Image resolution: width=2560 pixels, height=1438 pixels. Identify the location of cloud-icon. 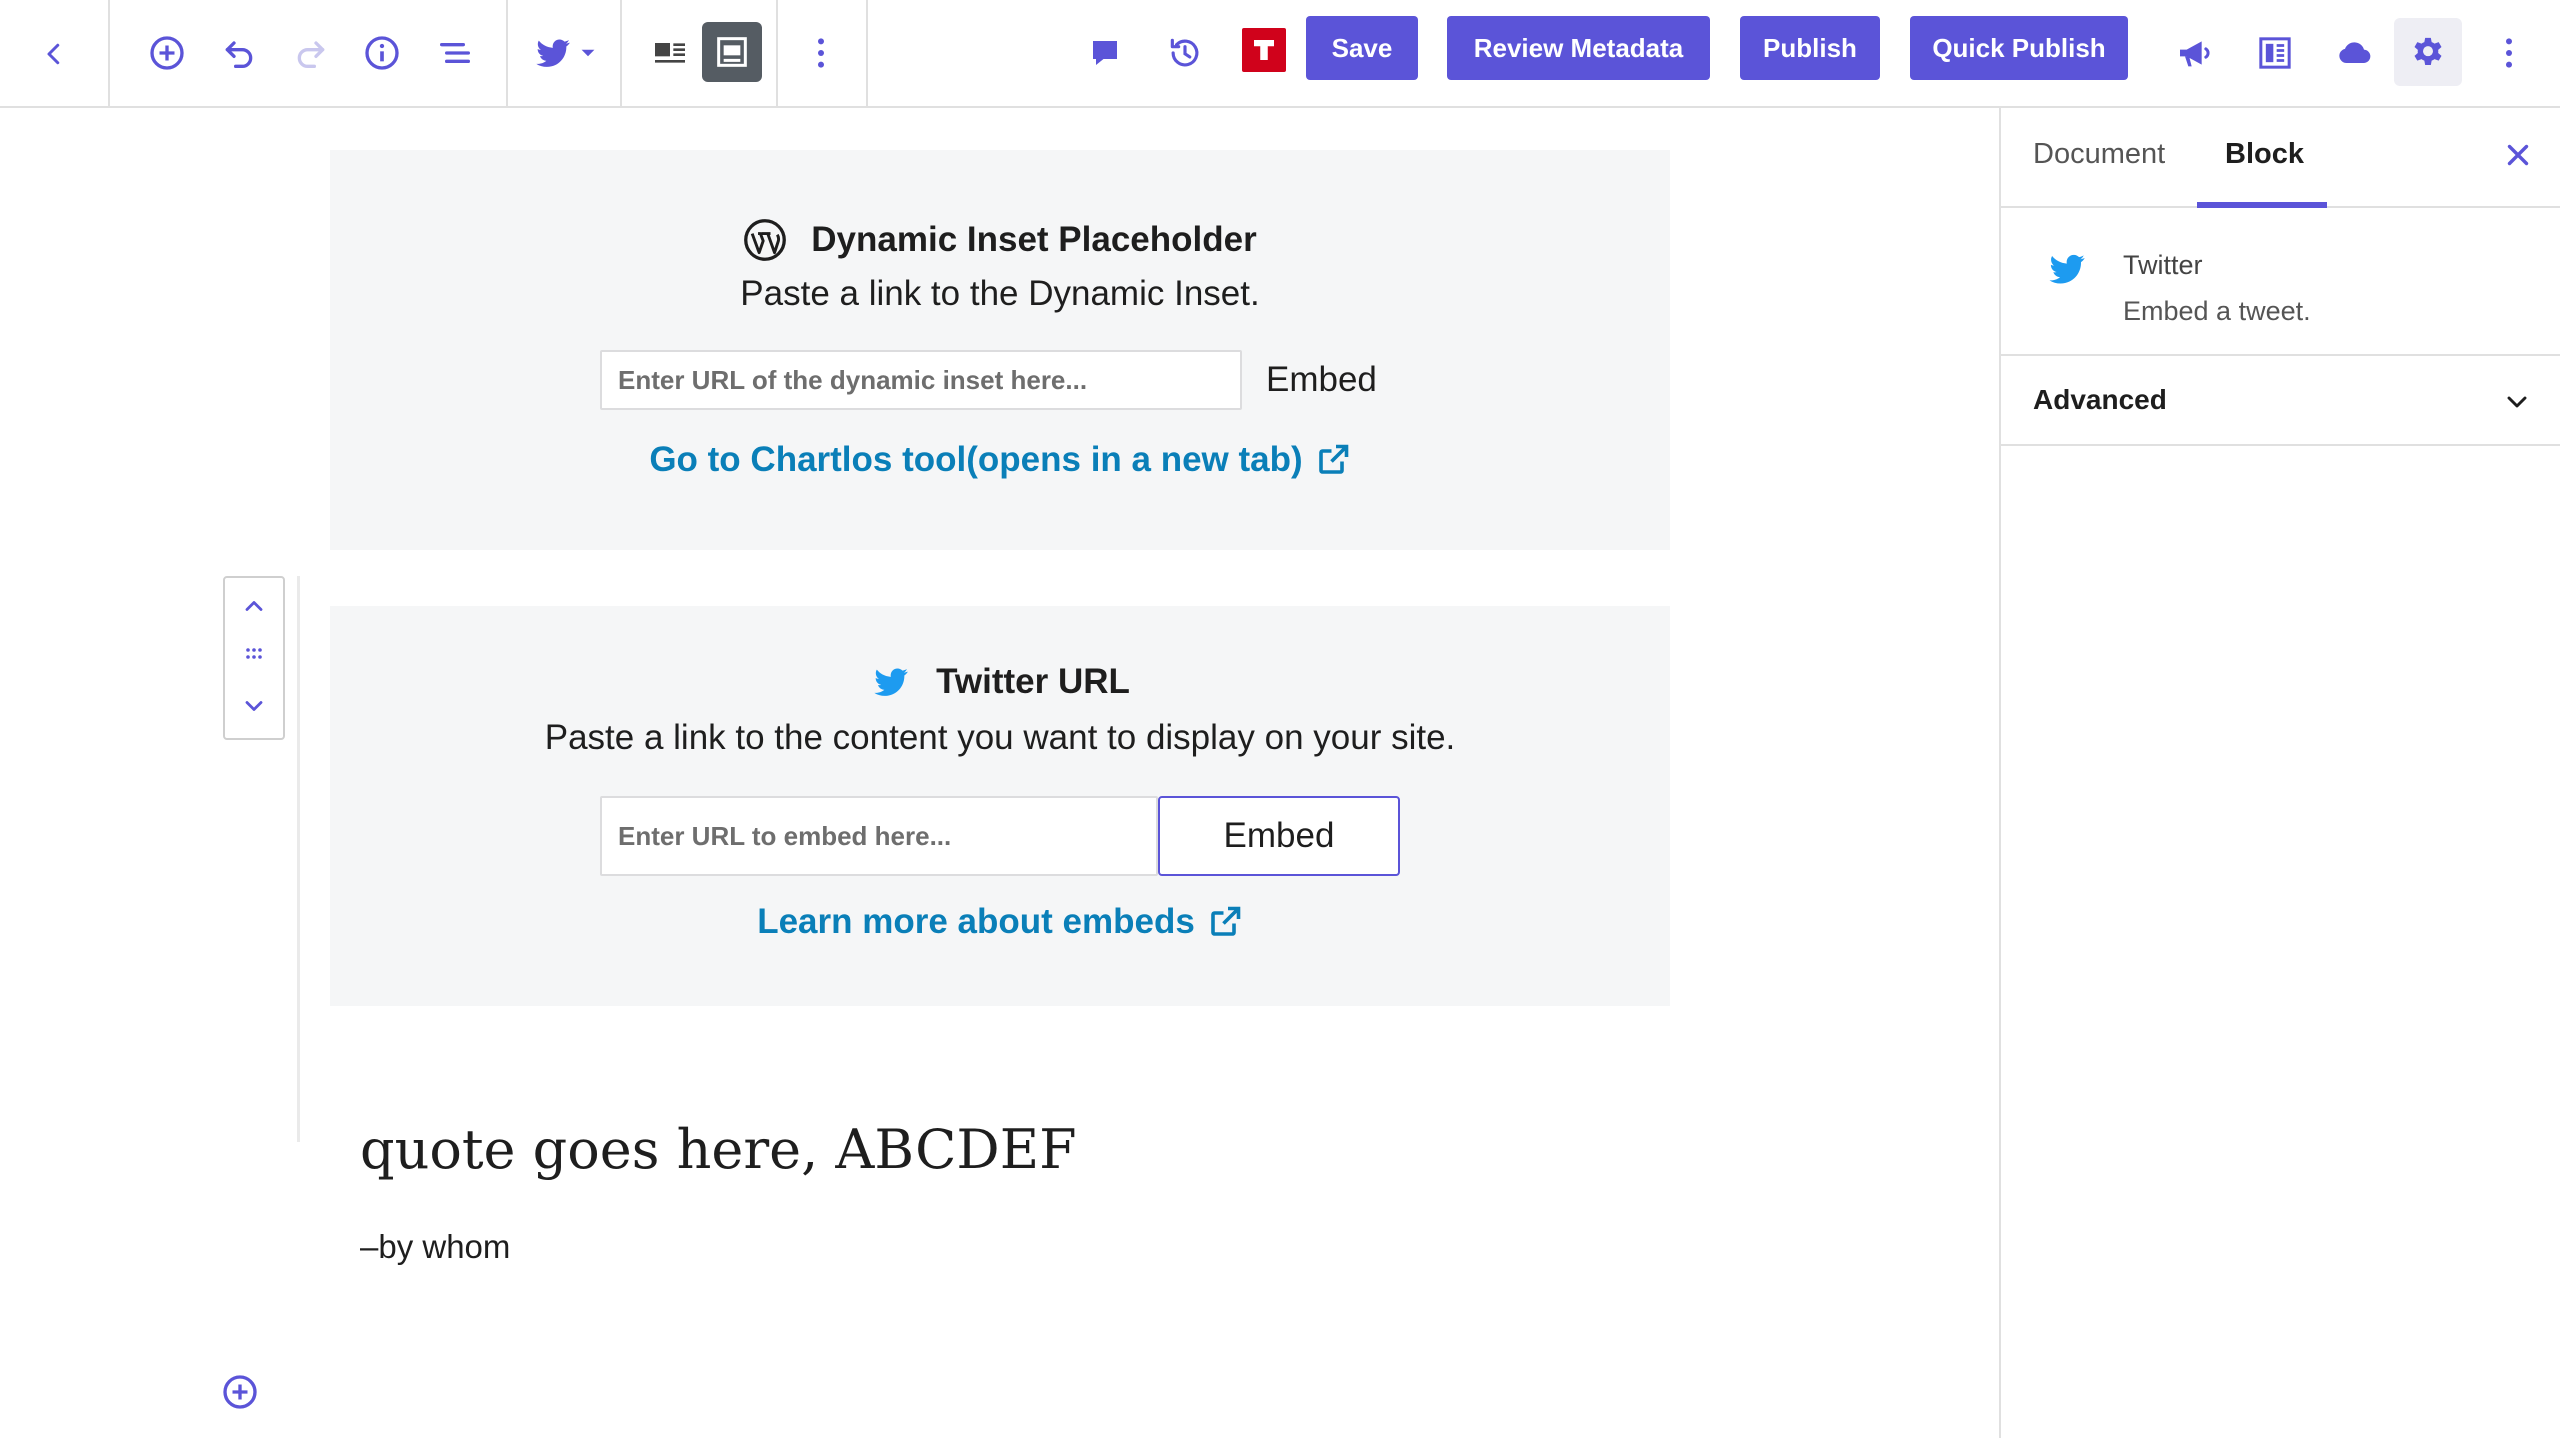
(2355, 53).